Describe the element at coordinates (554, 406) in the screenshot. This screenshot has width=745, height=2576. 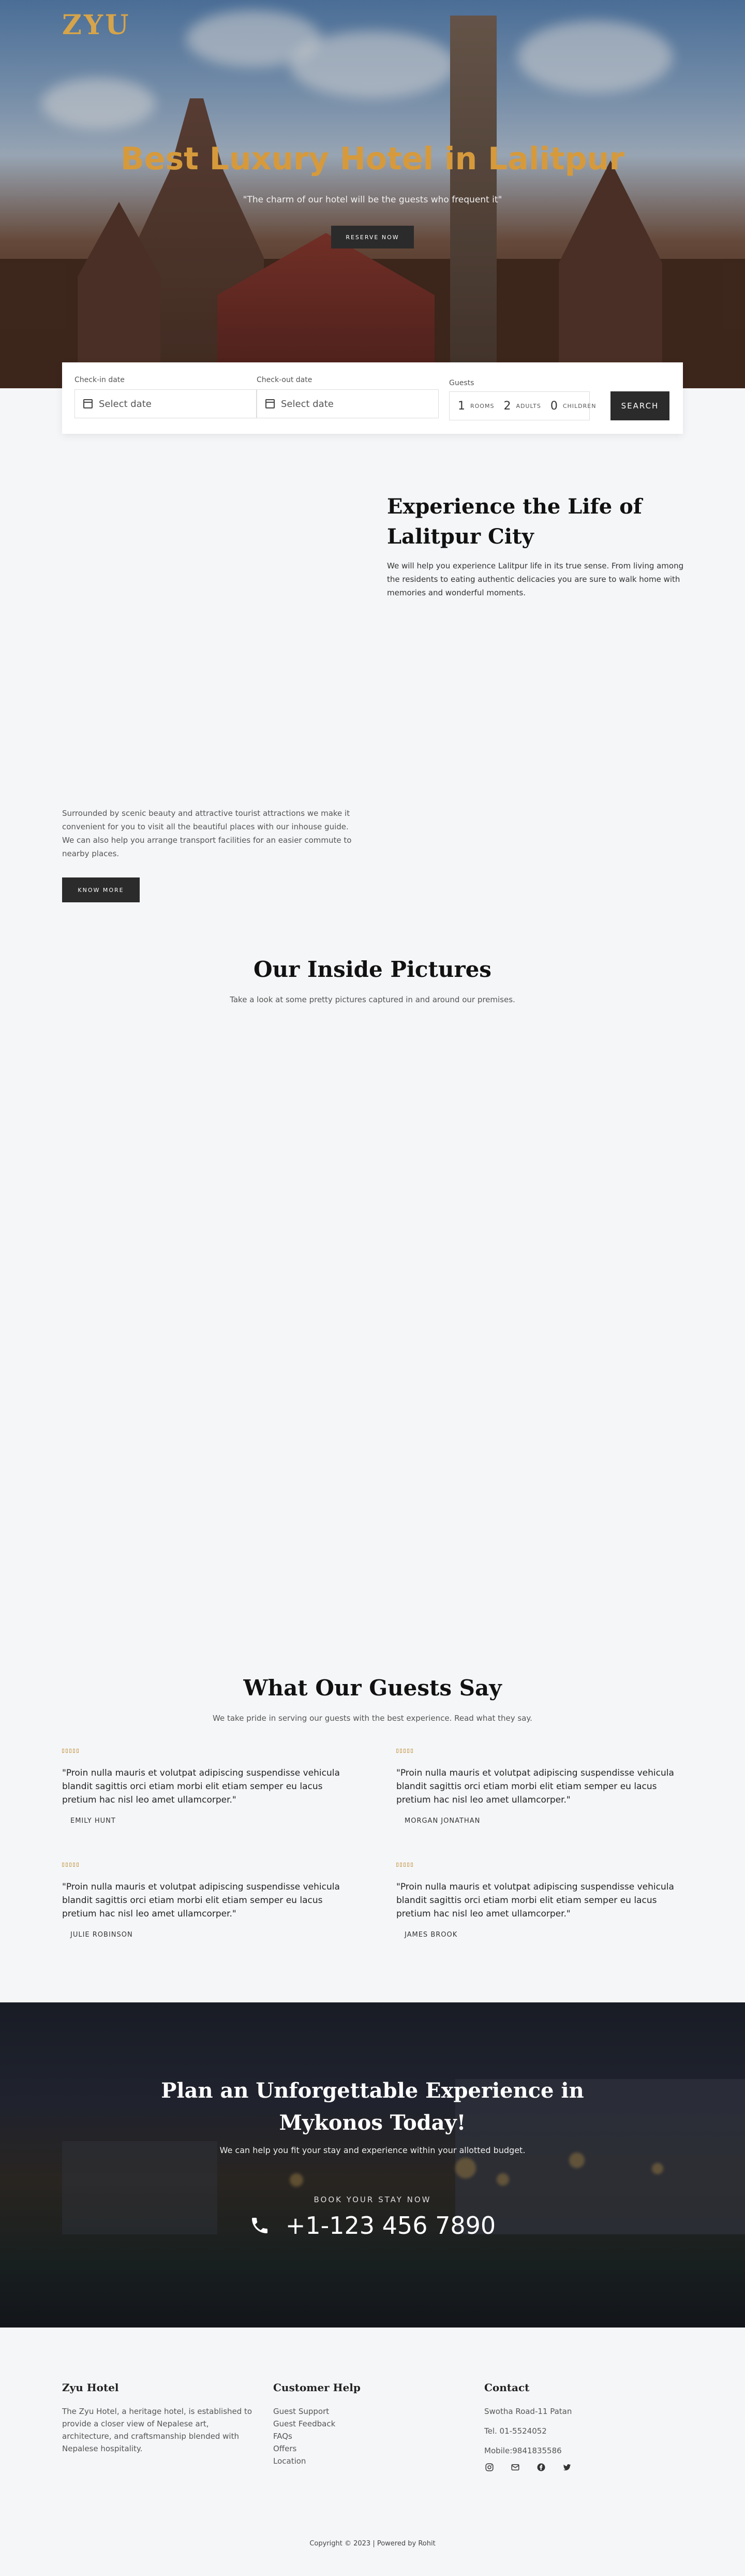
I see `children-count: 0` at that location.